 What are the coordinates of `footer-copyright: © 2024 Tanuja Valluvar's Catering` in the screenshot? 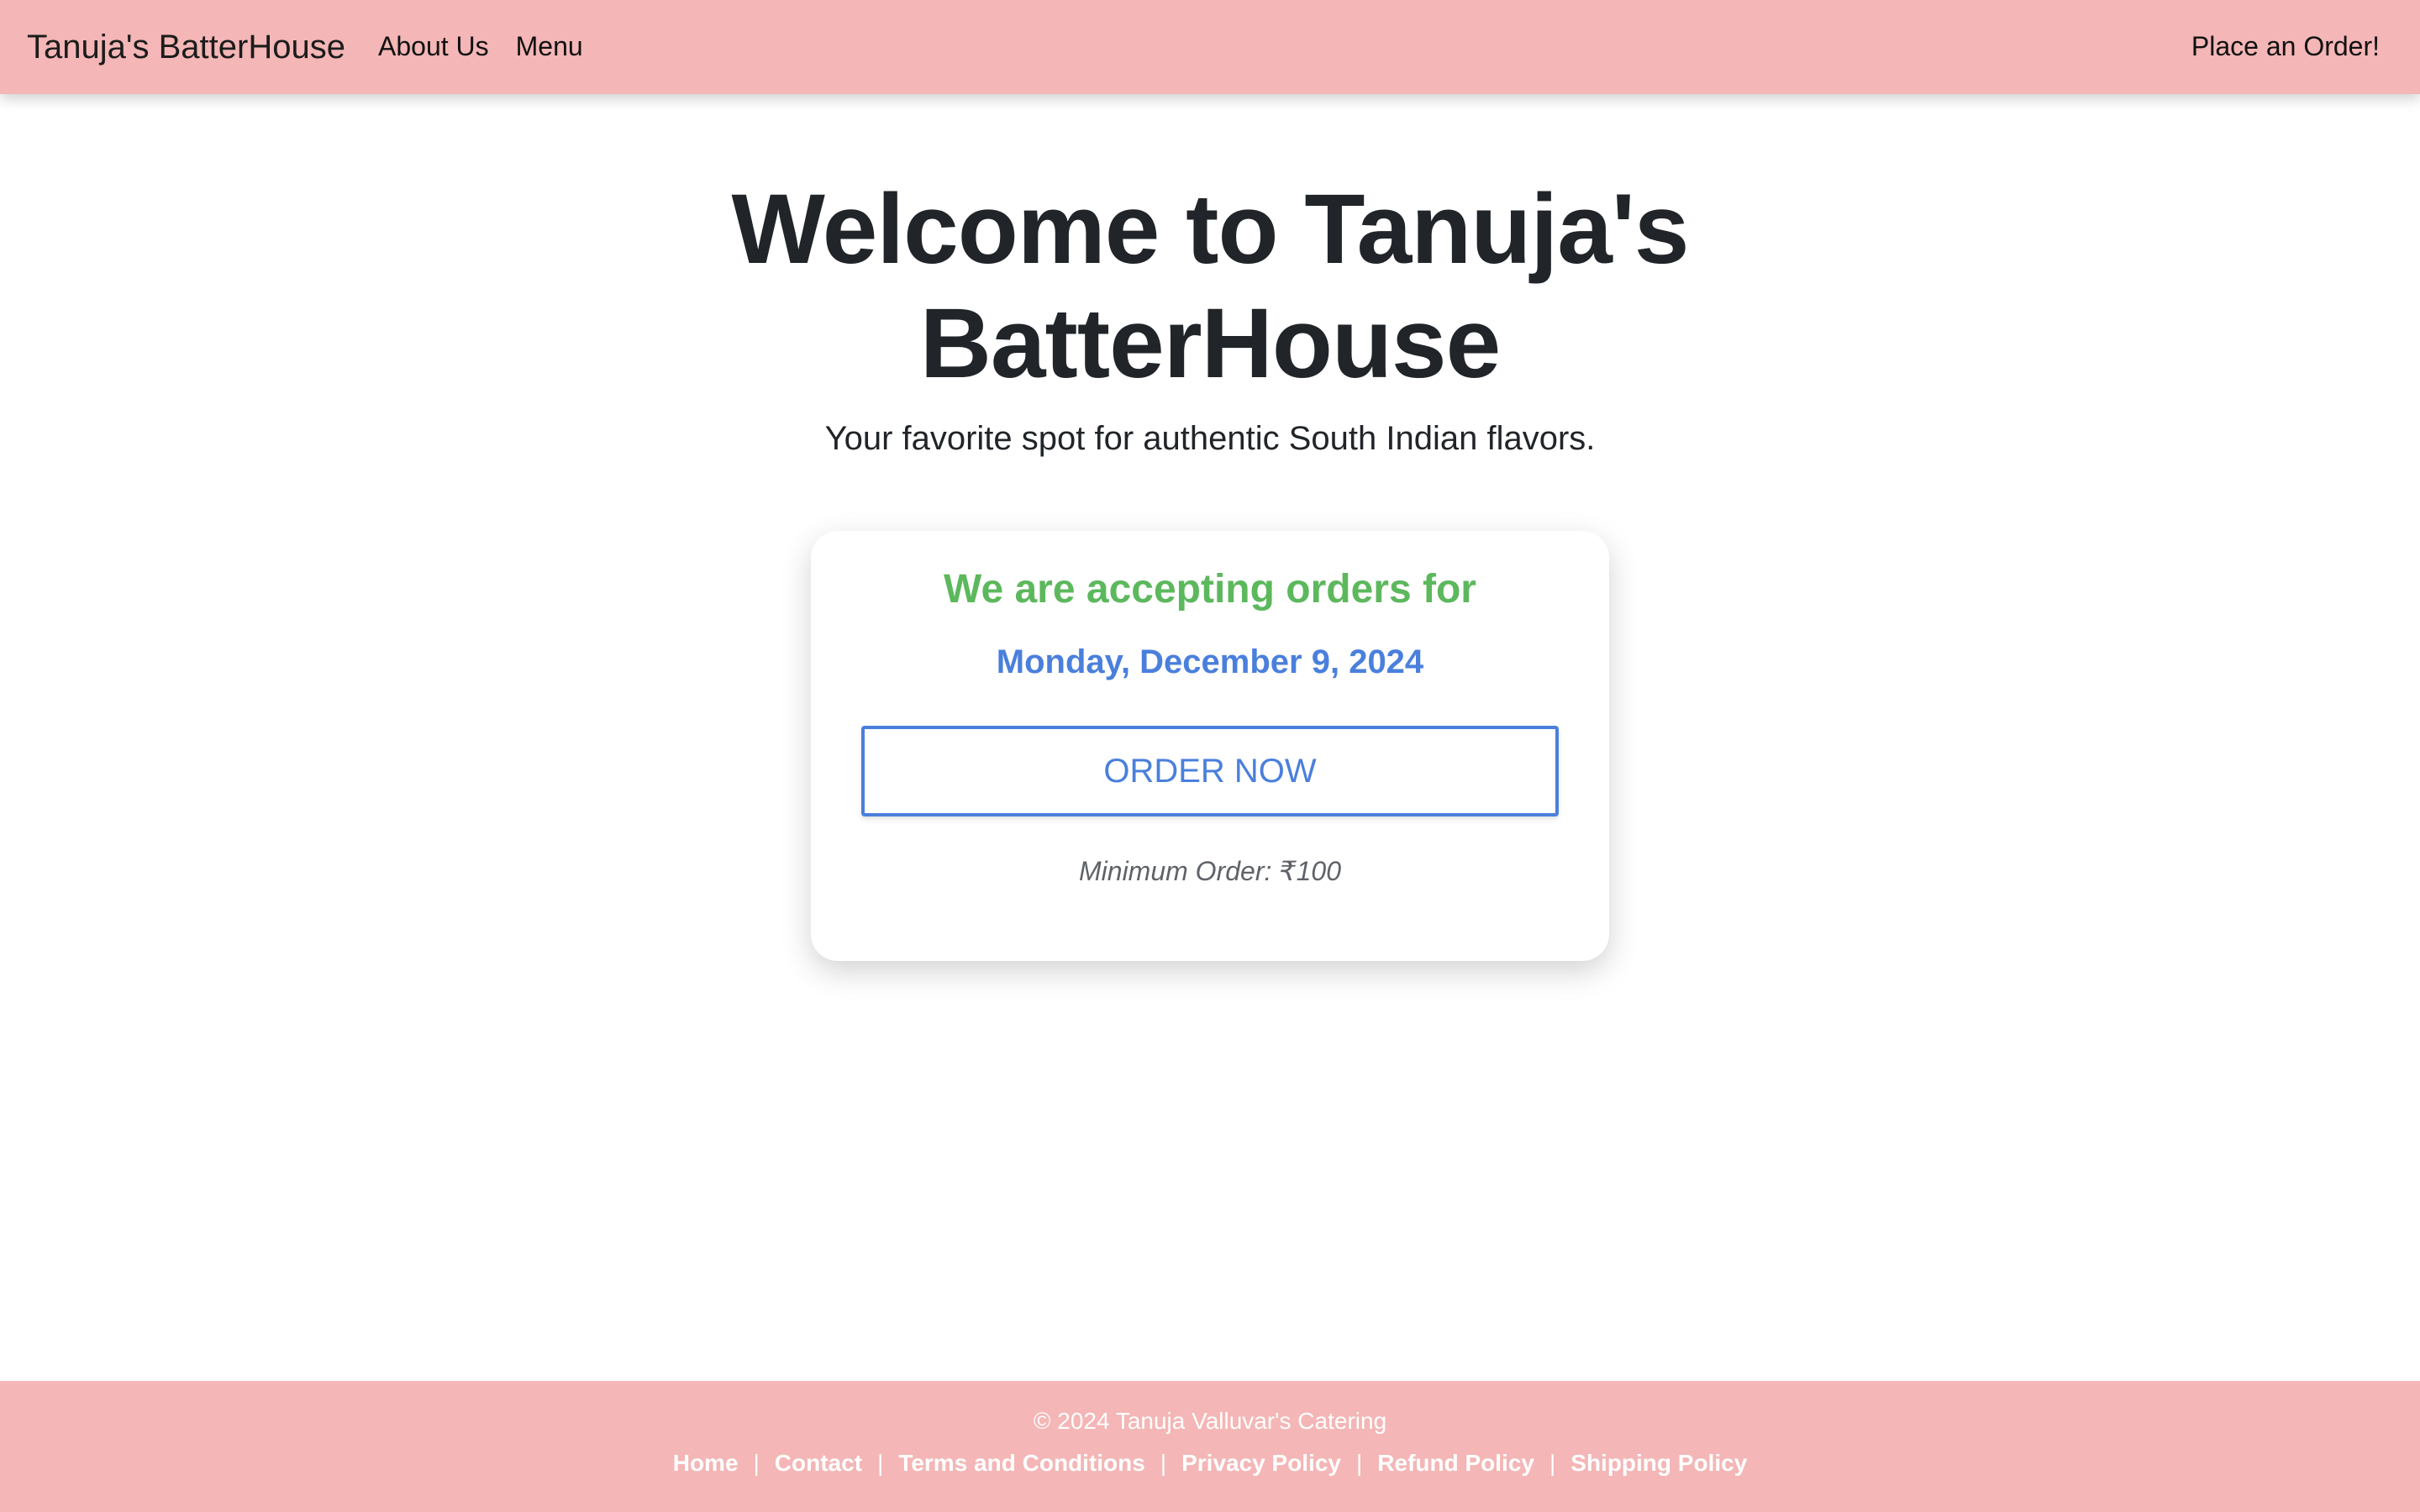 It's located at (1210, 1421).